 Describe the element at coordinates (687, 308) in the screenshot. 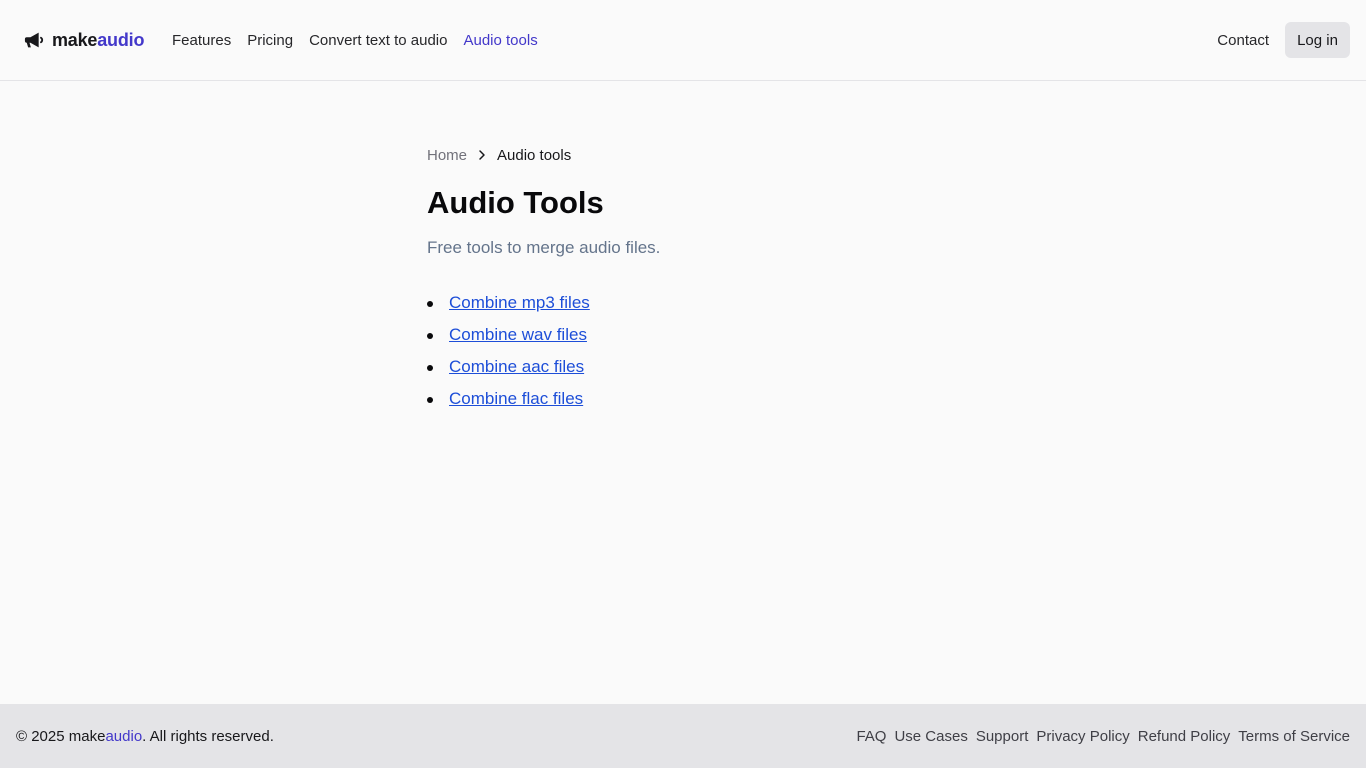

I see `list-item: Combine mp3 files` at that location.